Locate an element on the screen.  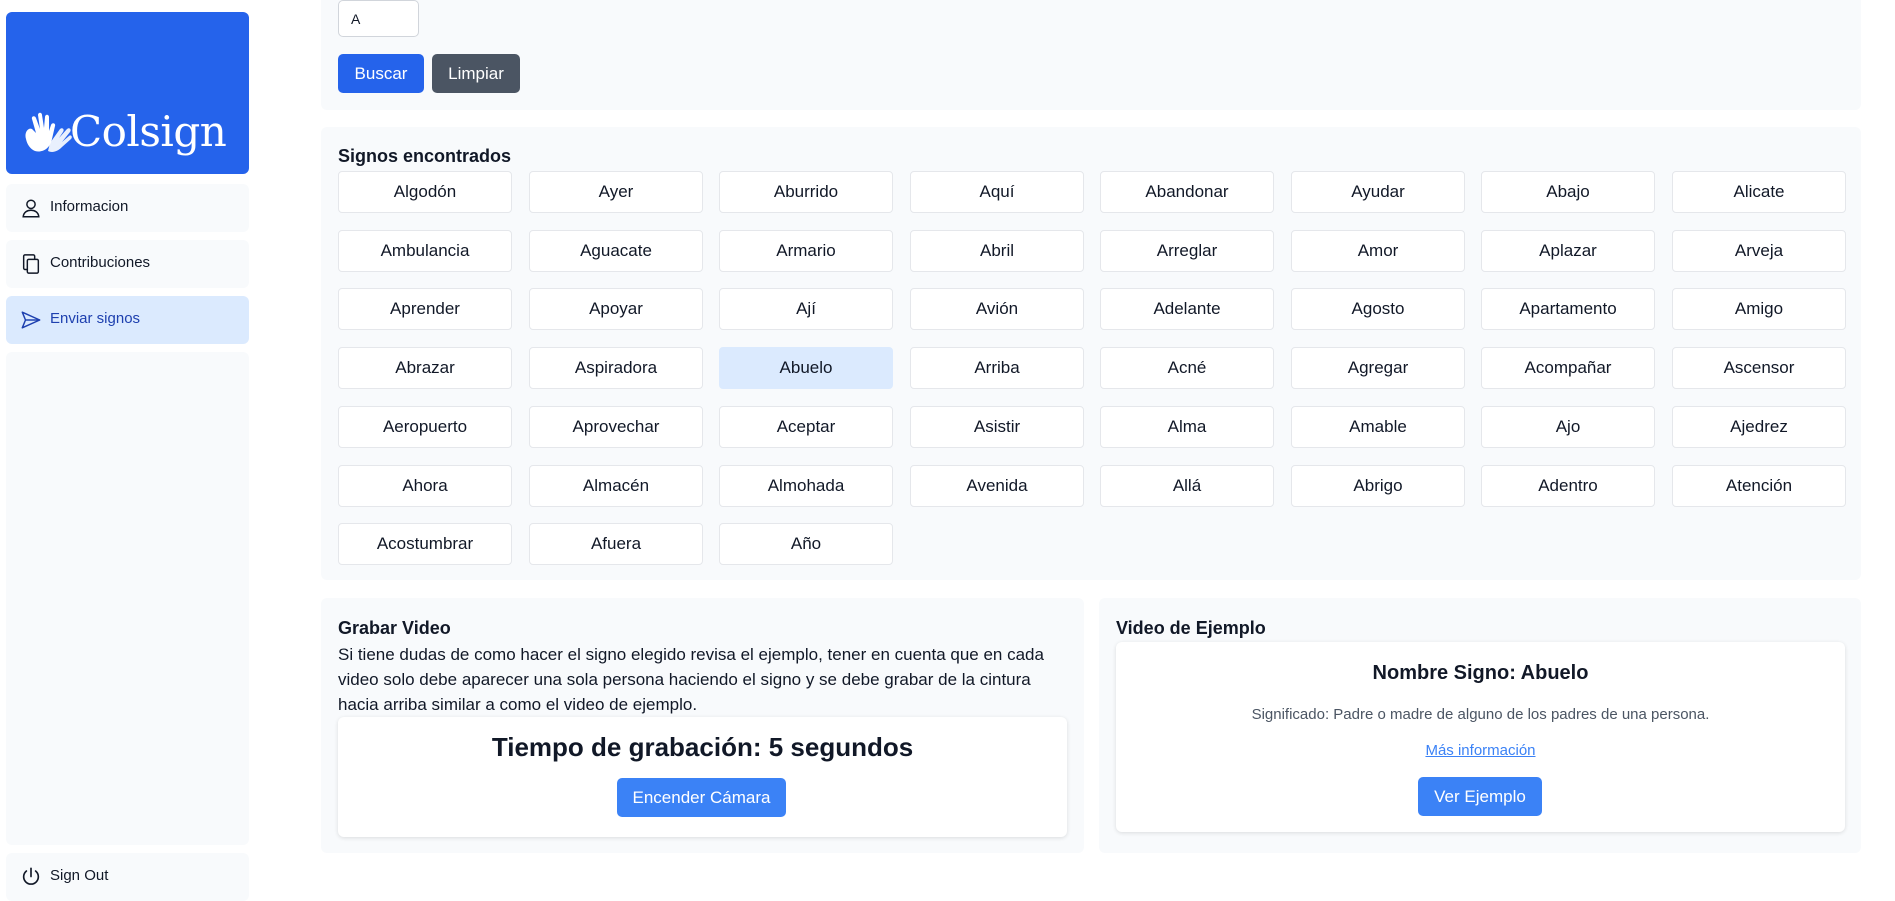
sign-button: Ambulancia is located at coordinates (425, 251).